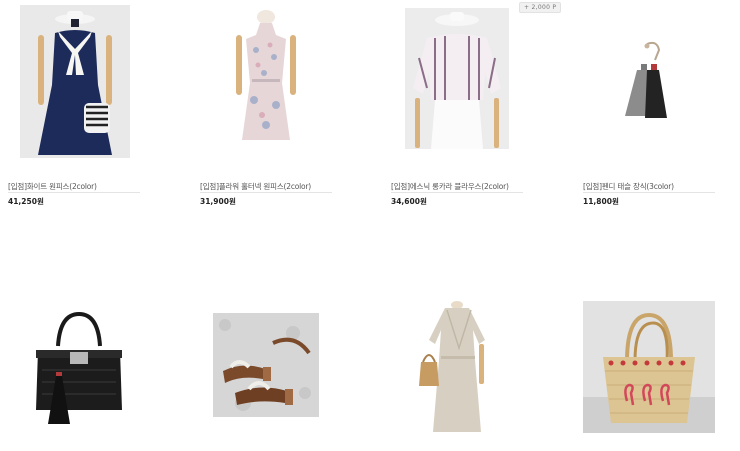  I want to click on product-image-striped-blouse, so click(457, 78).